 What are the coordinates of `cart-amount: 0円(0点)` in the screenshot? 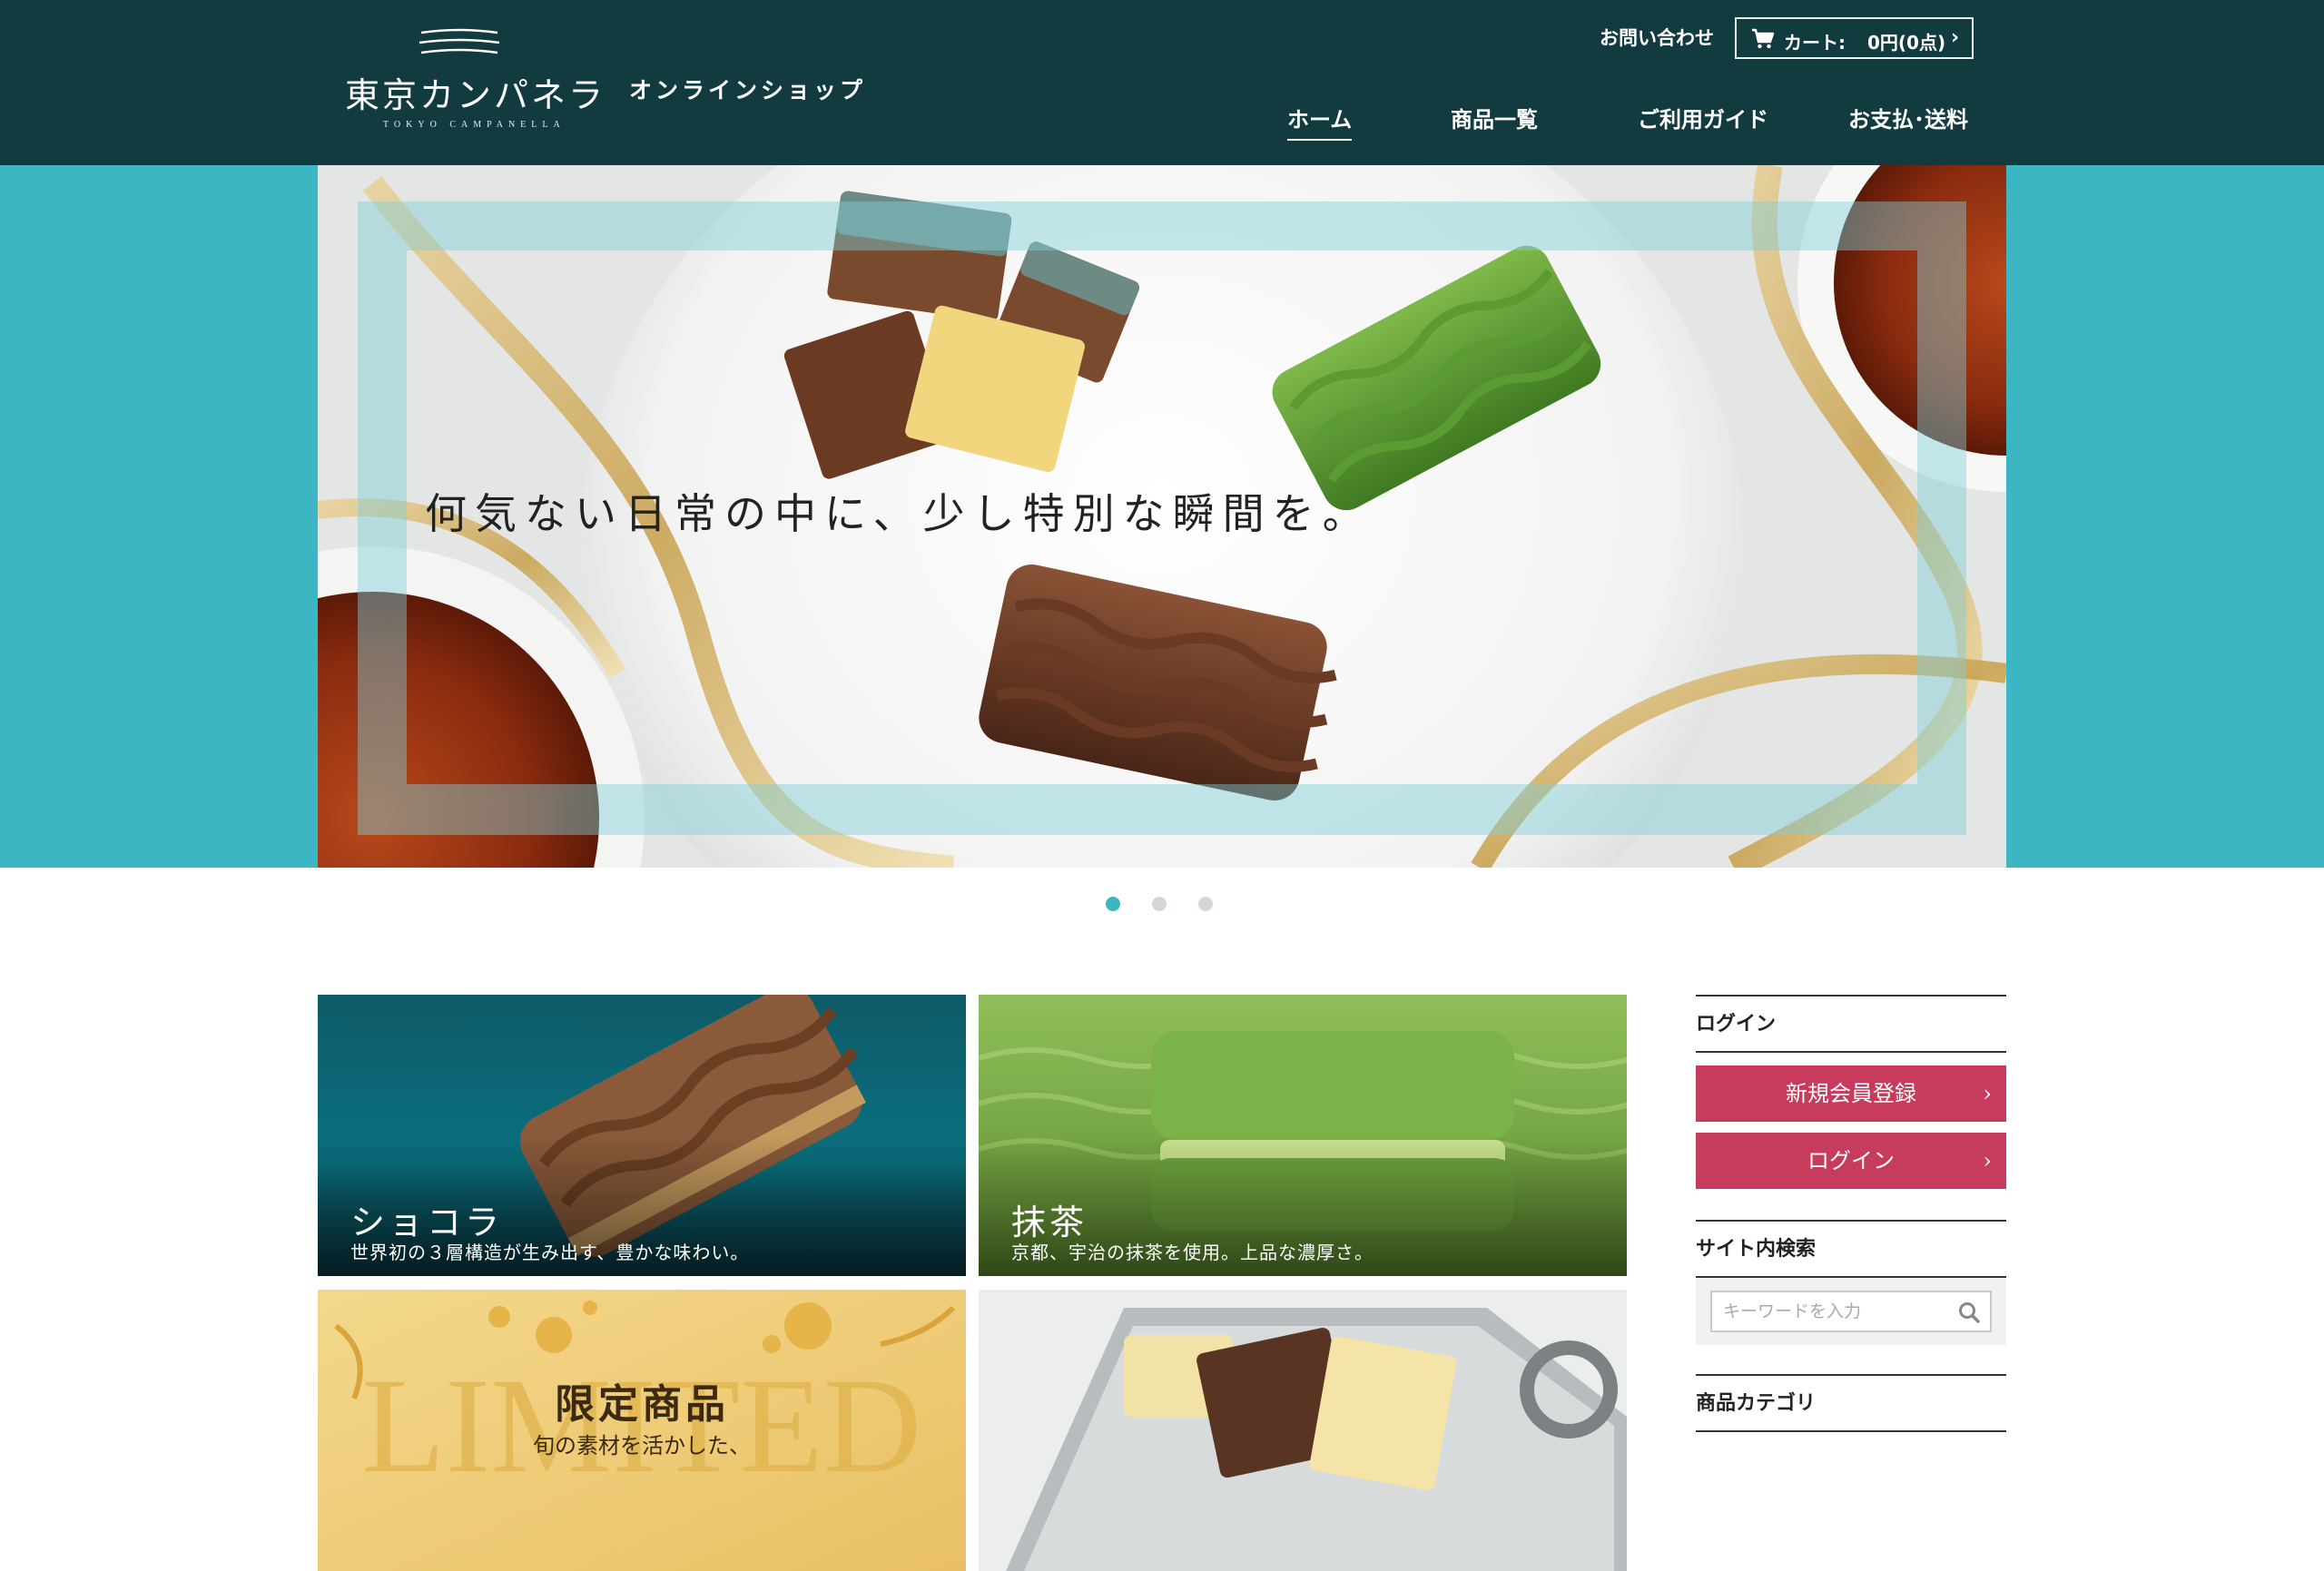 It's located at (1906, 43).